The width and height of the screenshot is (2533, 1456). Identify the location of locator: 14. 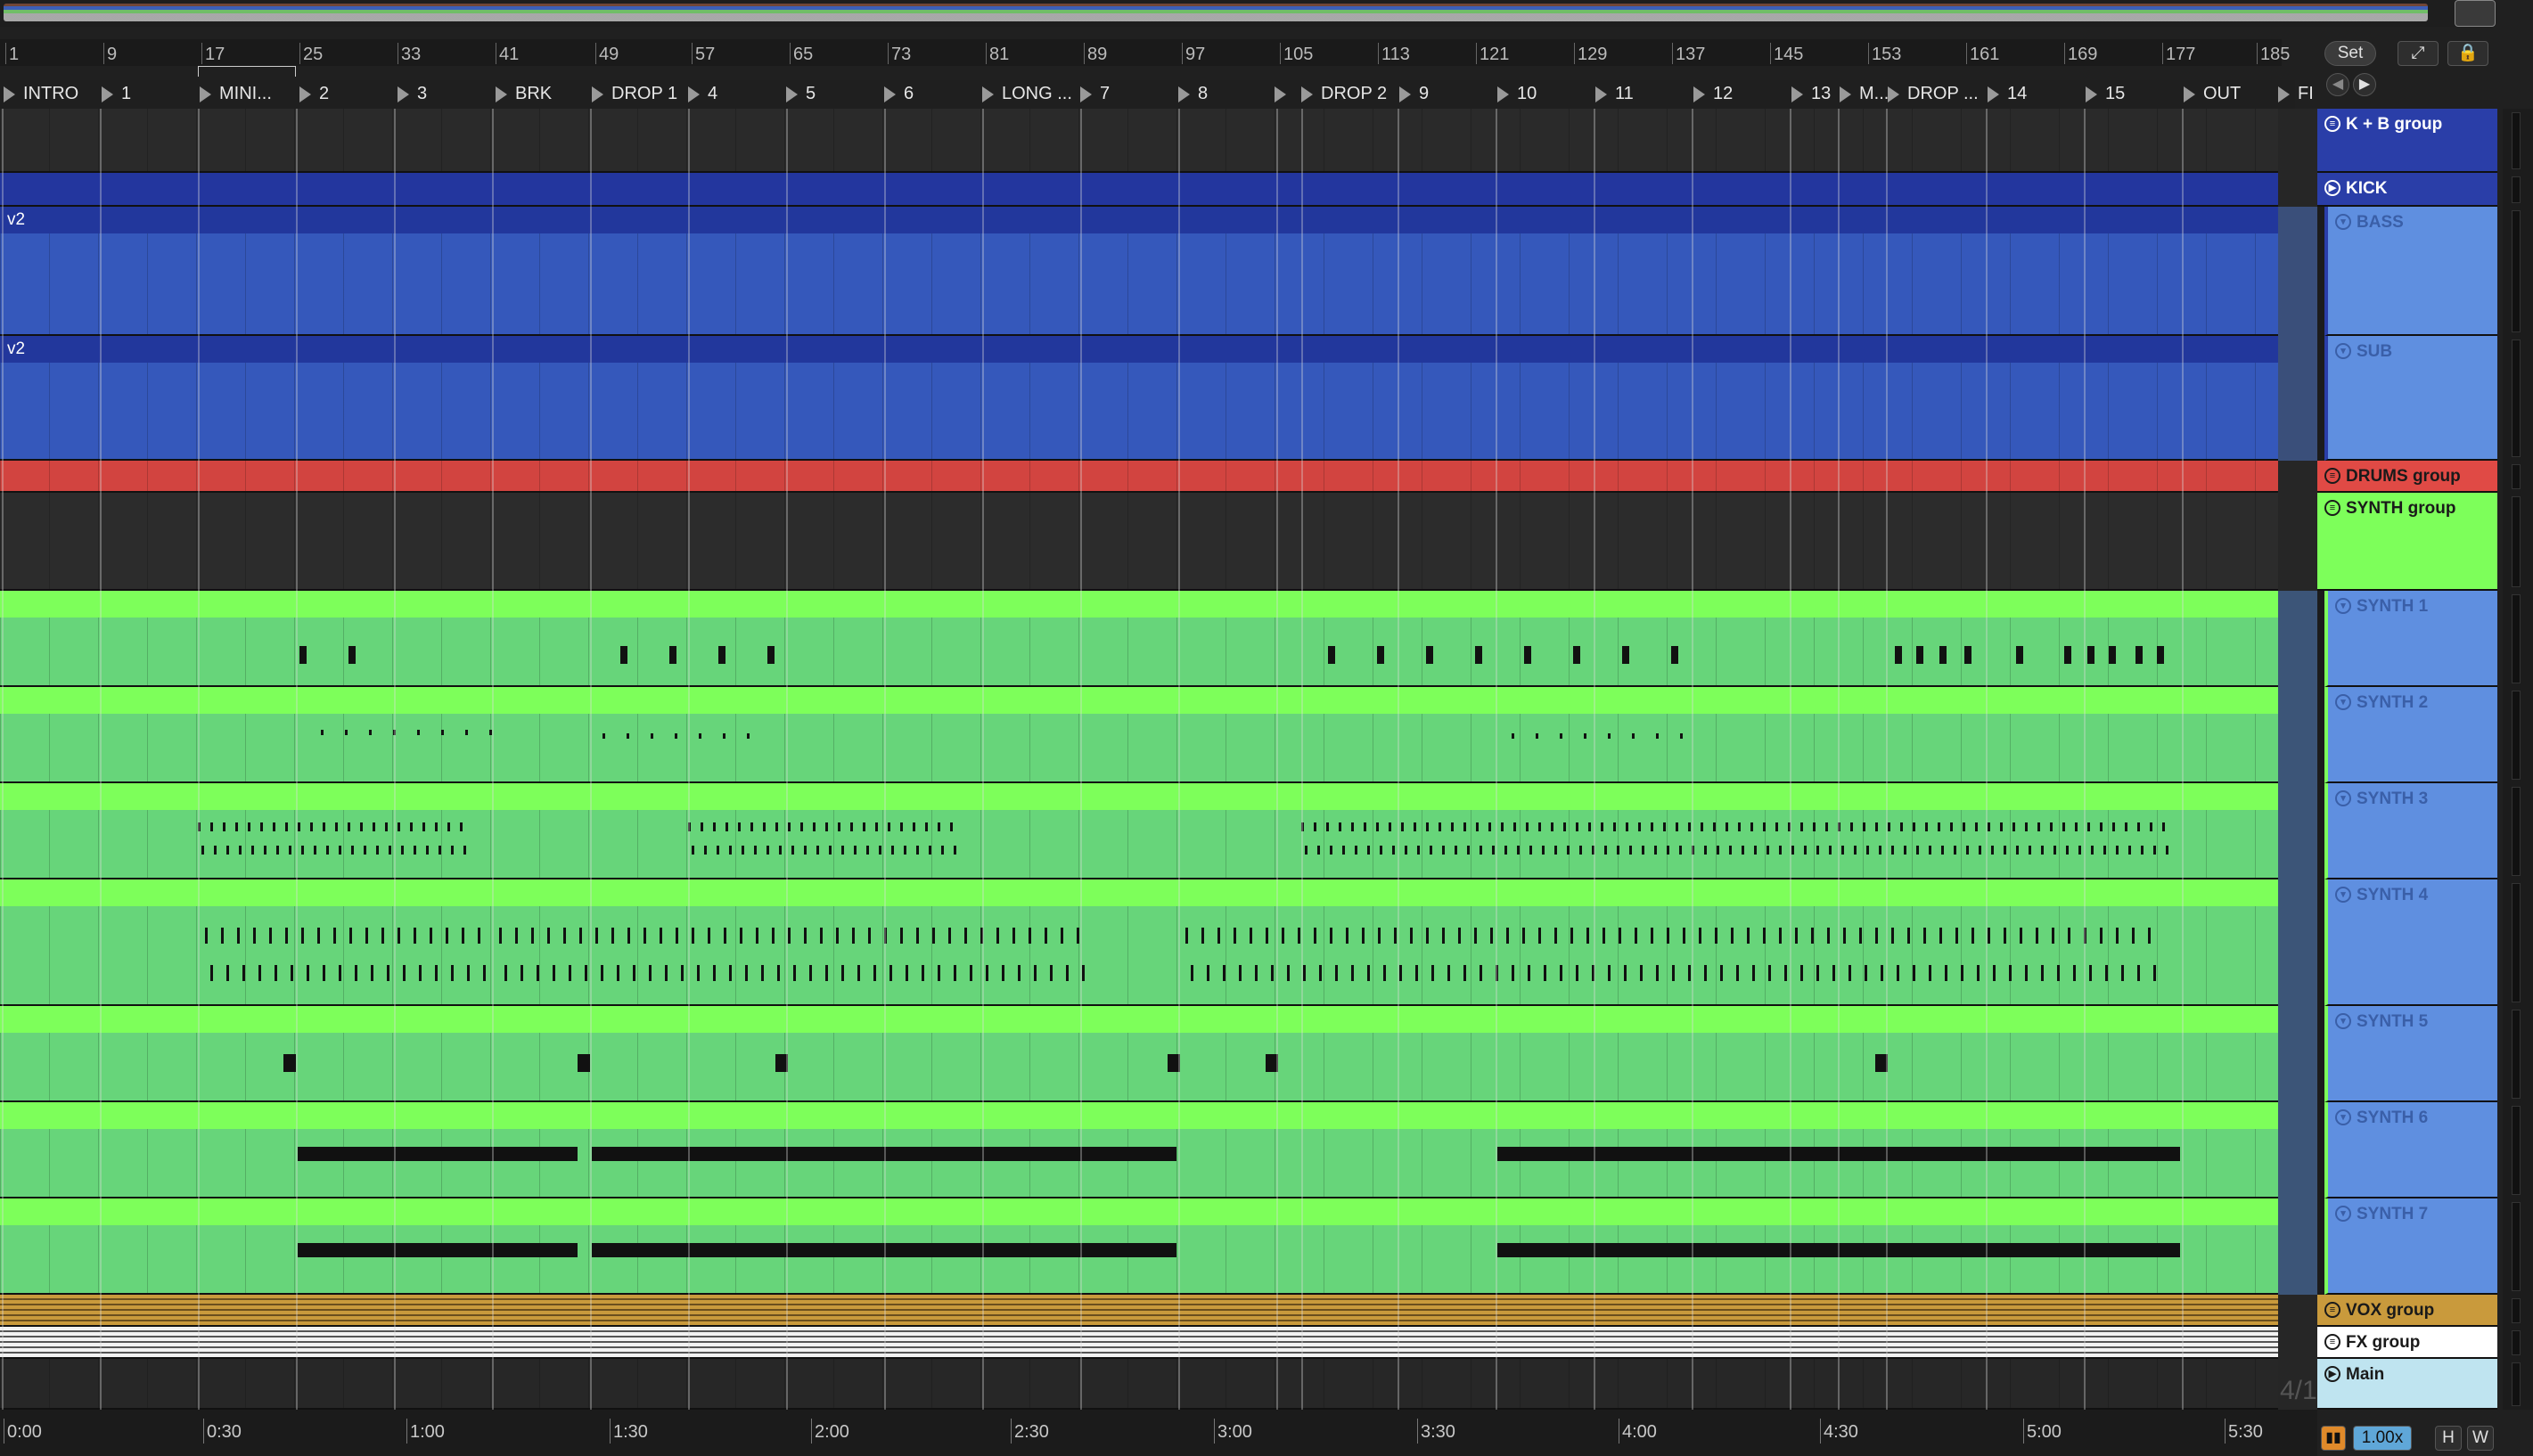
(2007, 94).